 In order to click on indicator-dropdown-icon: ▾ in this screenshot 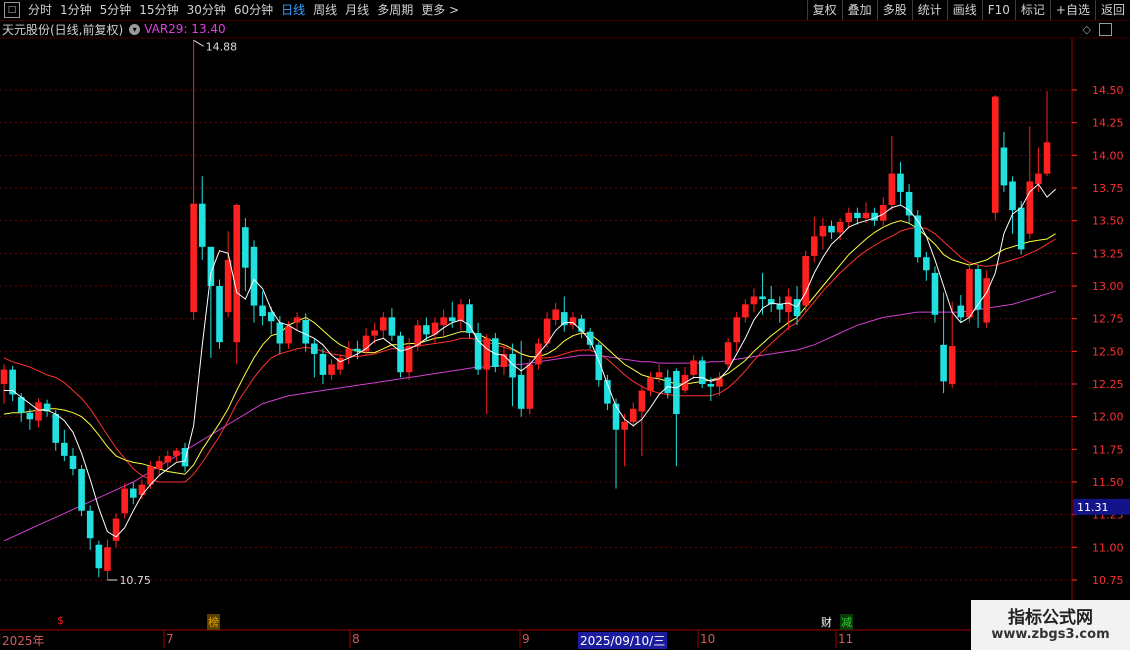, I will do `click(135, 29)`.